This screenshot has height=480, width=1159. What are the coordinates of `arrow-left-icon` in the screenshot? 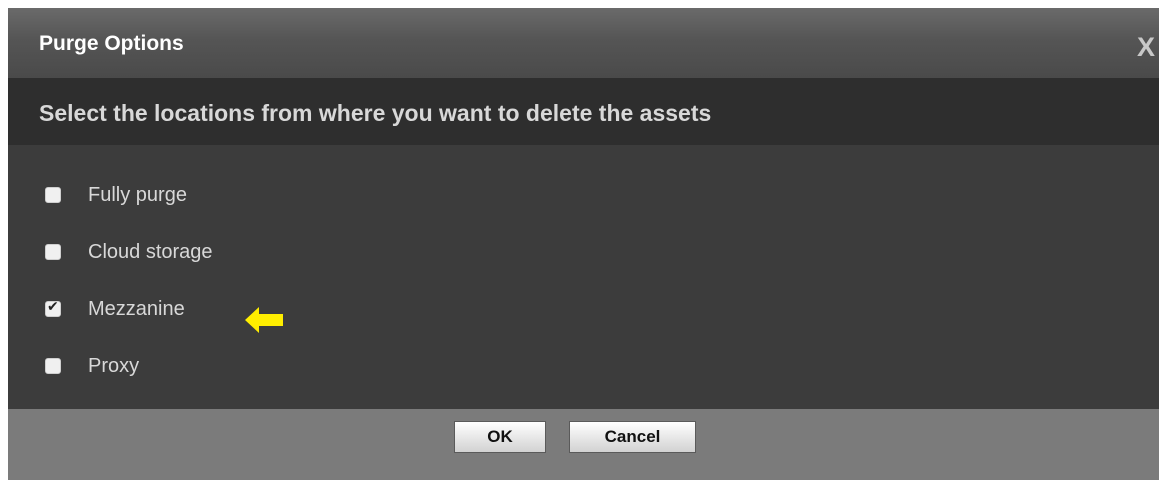 It's located at (264, 320).